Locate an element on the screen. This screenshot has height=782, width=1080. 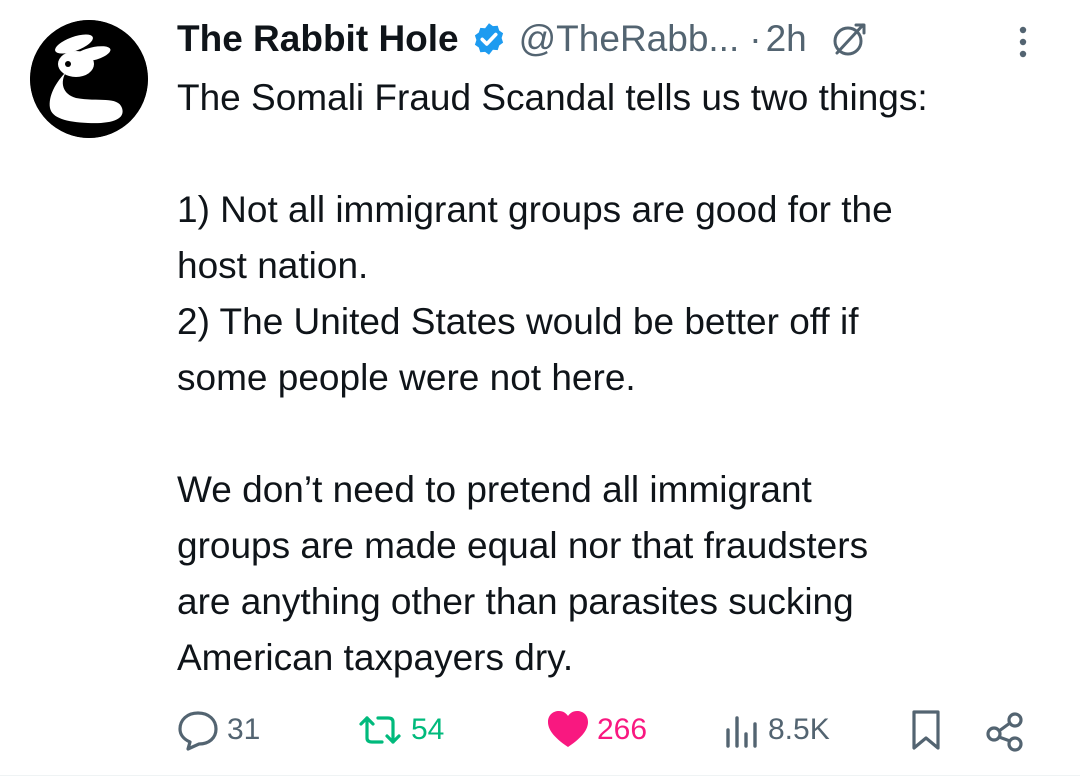
grok-icon is located at coordinates (849, 39).